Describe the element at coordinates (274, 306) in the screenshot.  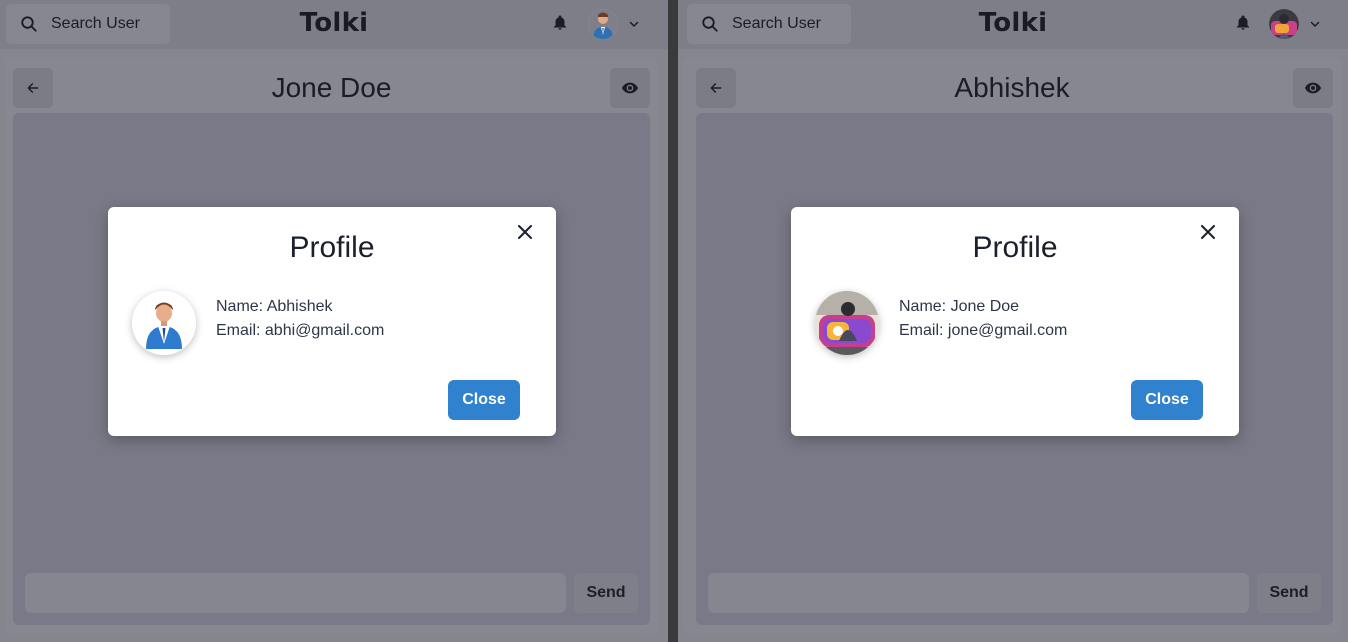
I see `profile-name: Name: Abhishek` at that location.